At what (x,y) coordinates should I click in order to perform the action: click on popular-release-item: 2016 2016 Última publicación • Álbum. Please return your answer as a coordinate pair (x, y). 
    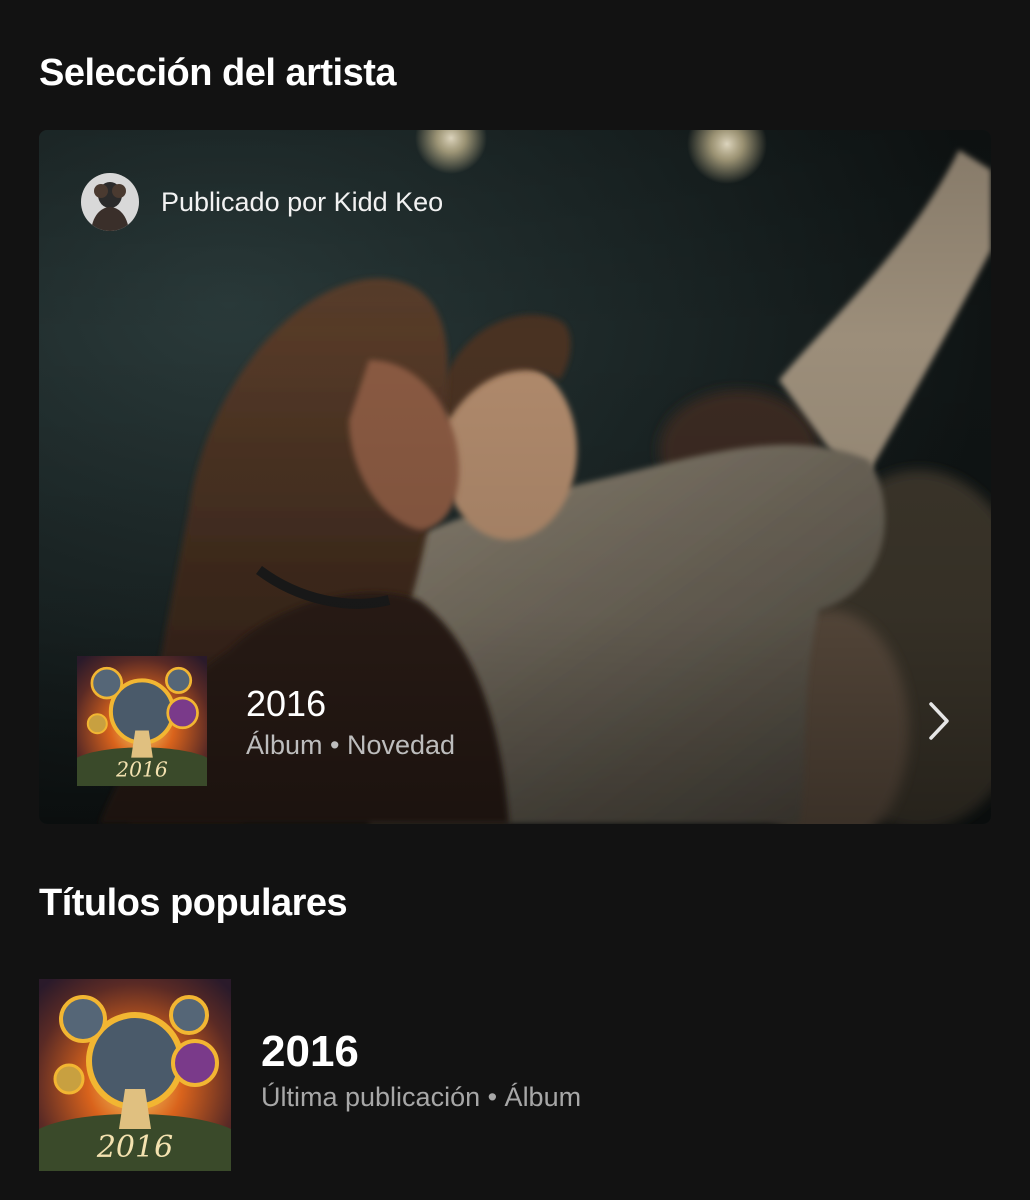
    Looking at the image, I should click on (310, 1075).